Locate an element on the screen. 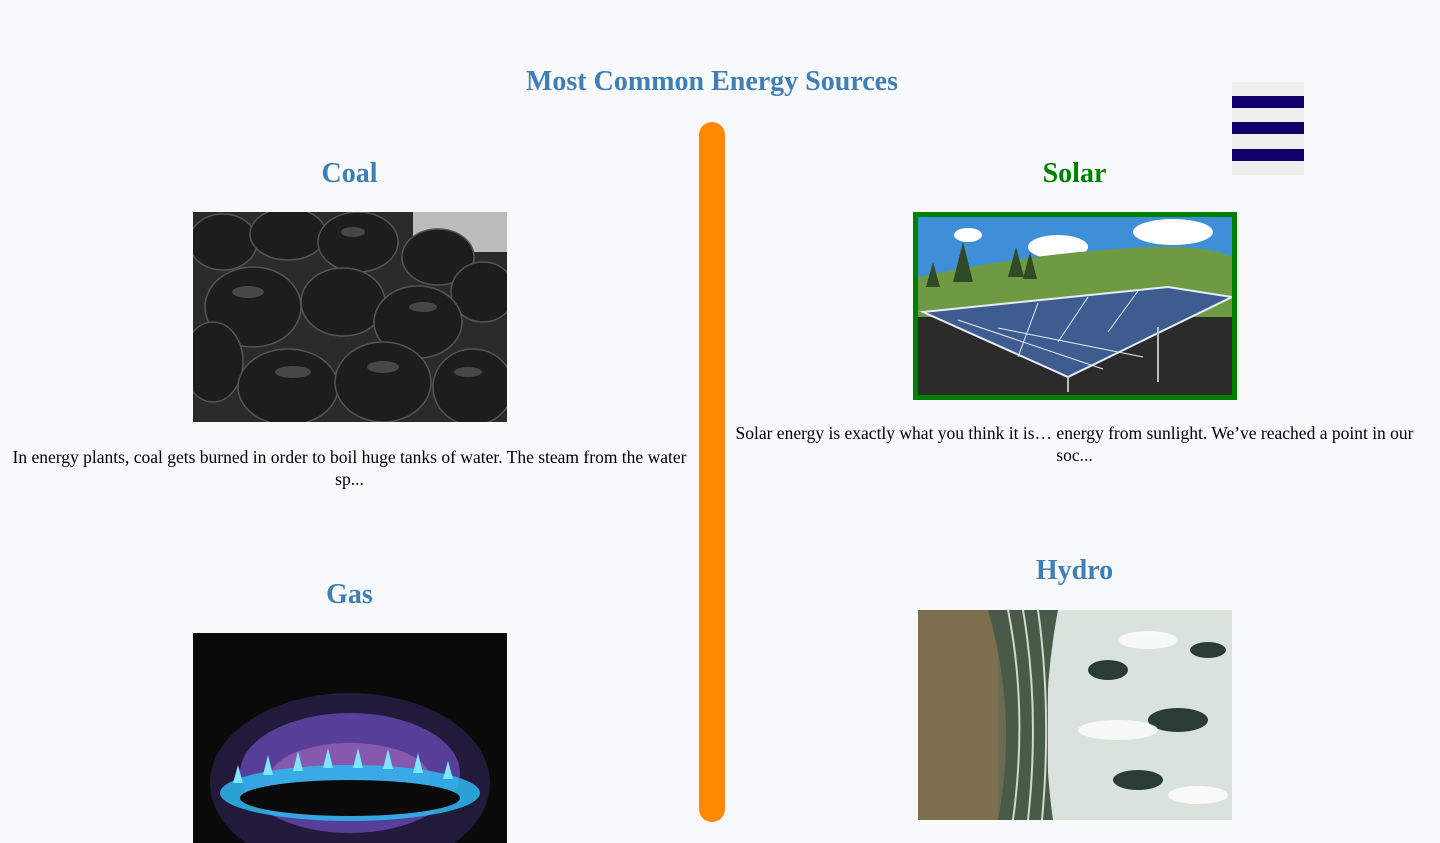  card-title: Hydro is located at coordinates (1074, 570).